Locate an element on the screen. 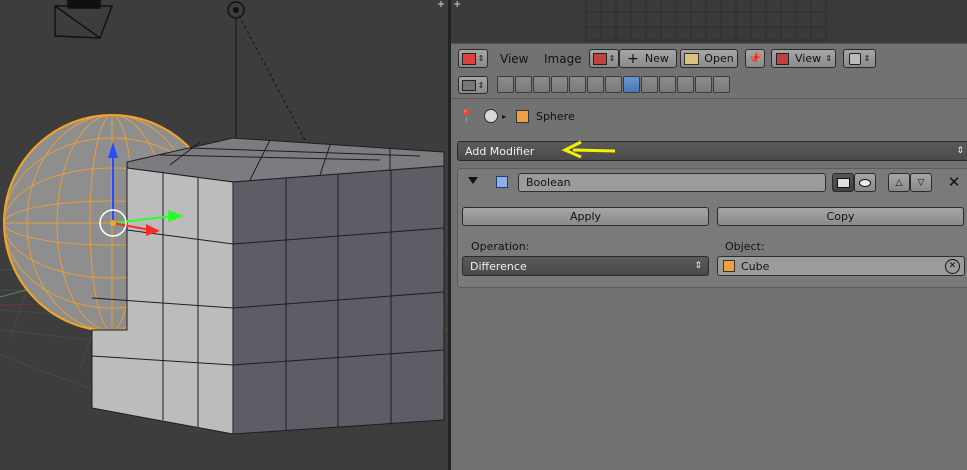  copy-label: Copy is located at coordinates (840, 216).